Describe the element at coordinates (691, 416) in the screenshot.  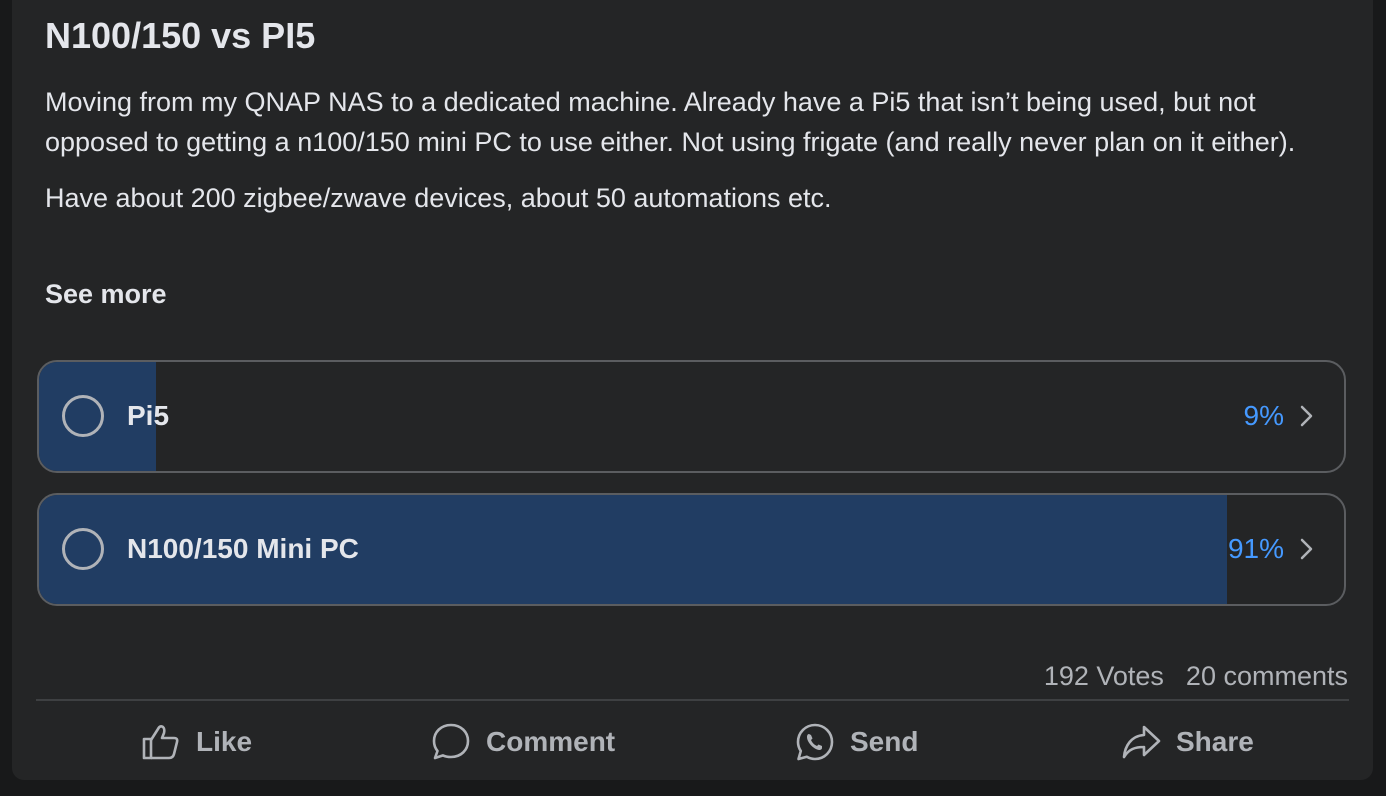
I see `poll-option-pi5: Pi5 9%` at that location.